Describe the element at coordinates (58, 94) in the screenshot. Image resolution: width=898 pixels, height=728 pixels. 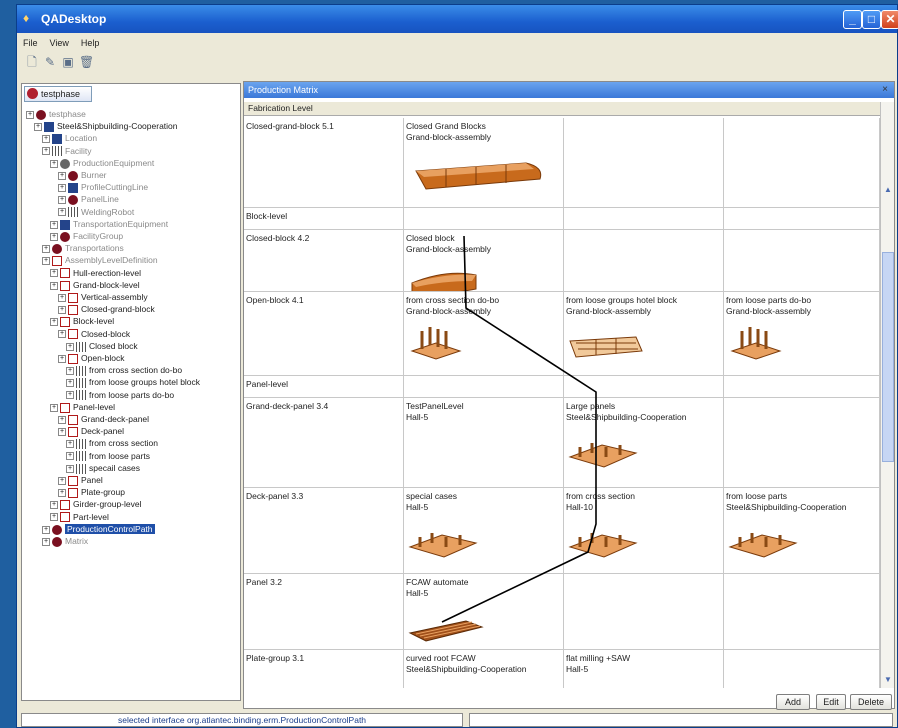
I see `tab-testphase: testphase` at that location.